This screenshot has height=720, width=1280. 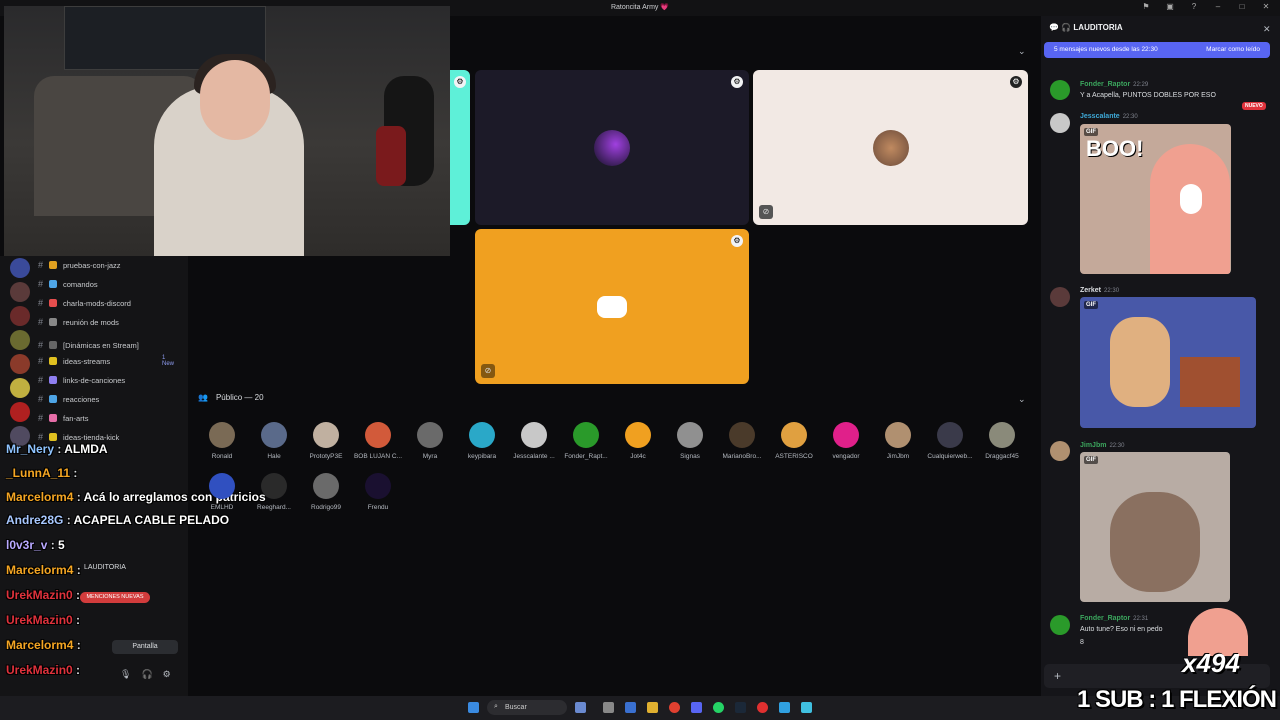 I want to click on settings-icon: ⚙, so click(x=167, y=674).